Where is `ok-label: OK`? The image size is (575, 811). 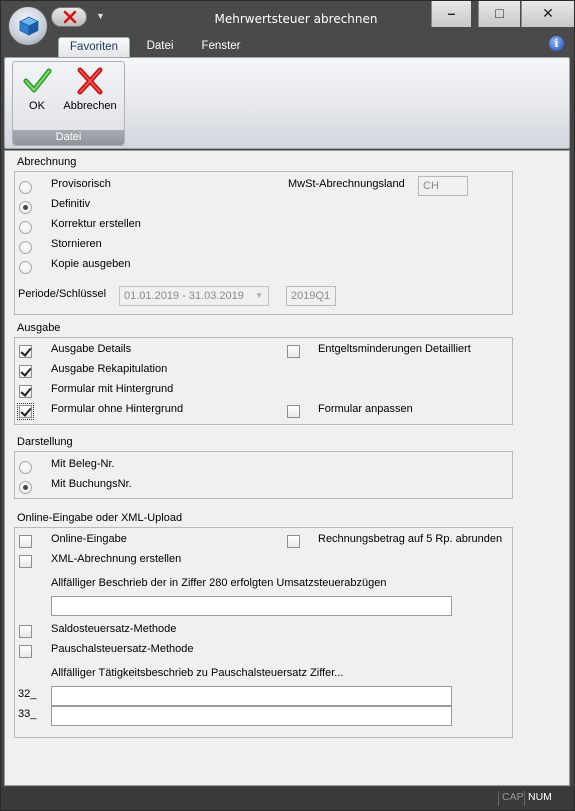
ok-label: OK is located at coordinates (37, 106).